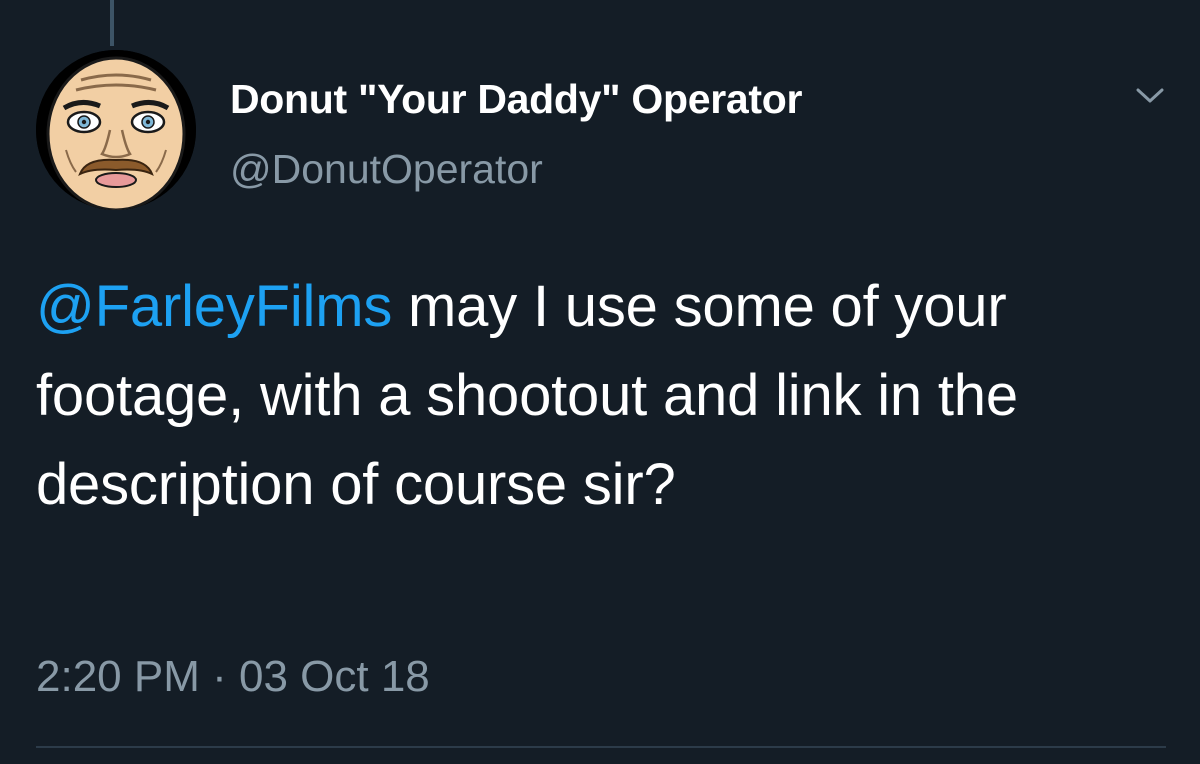 Image resolution: width=1200 pixels, height=764 pixels. Describe the element at coordinates (214, 306) in the screenshot. I see `mention-link: @FarleyFilms` at that location.